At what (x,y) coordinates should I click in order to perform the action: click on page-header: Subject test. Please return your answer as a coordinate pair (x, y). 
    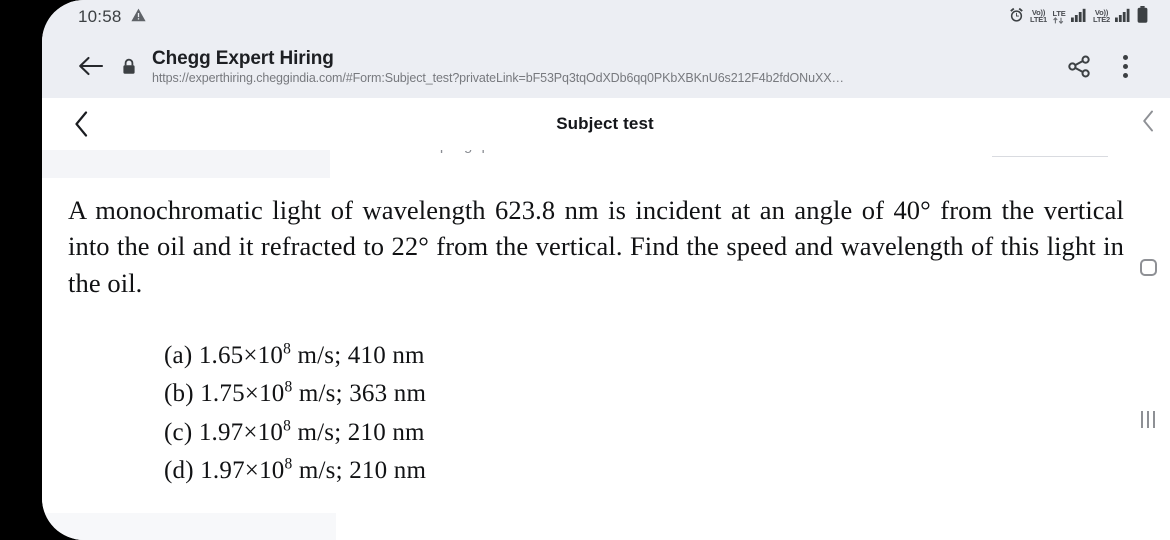
    Looking at the image, I should click on (606, 124).